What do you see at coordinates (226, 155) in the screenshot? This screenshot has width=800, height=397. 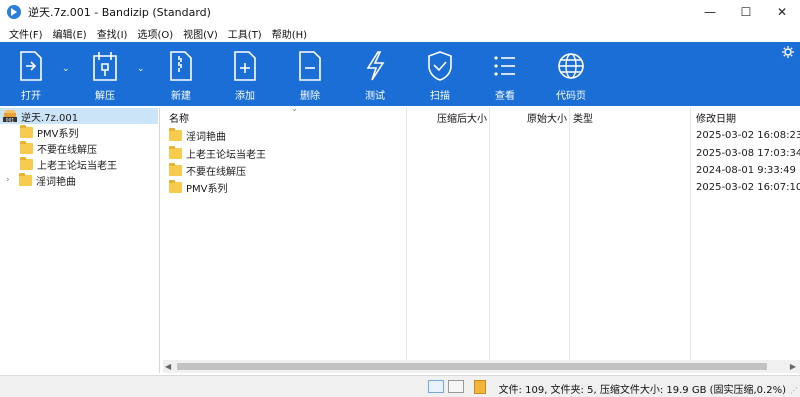 I see `row-name: 上老王论坛当老王` at bounding box center [226, 155].